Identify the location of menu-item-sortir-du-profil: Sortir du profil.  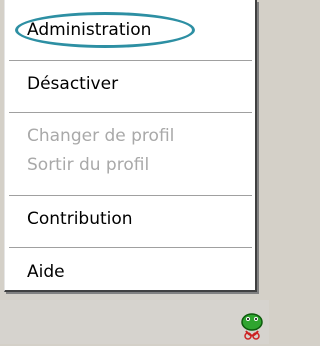
(88, 165).